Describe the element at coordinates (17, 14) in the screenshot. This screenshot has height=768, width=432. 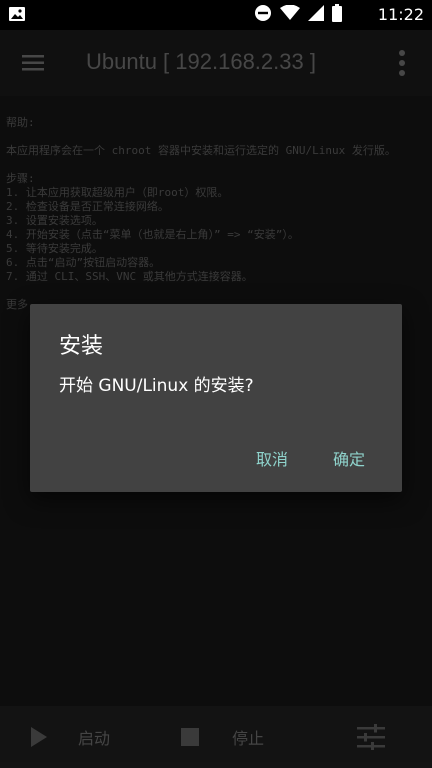
I see `image-notification-icon` at that location.